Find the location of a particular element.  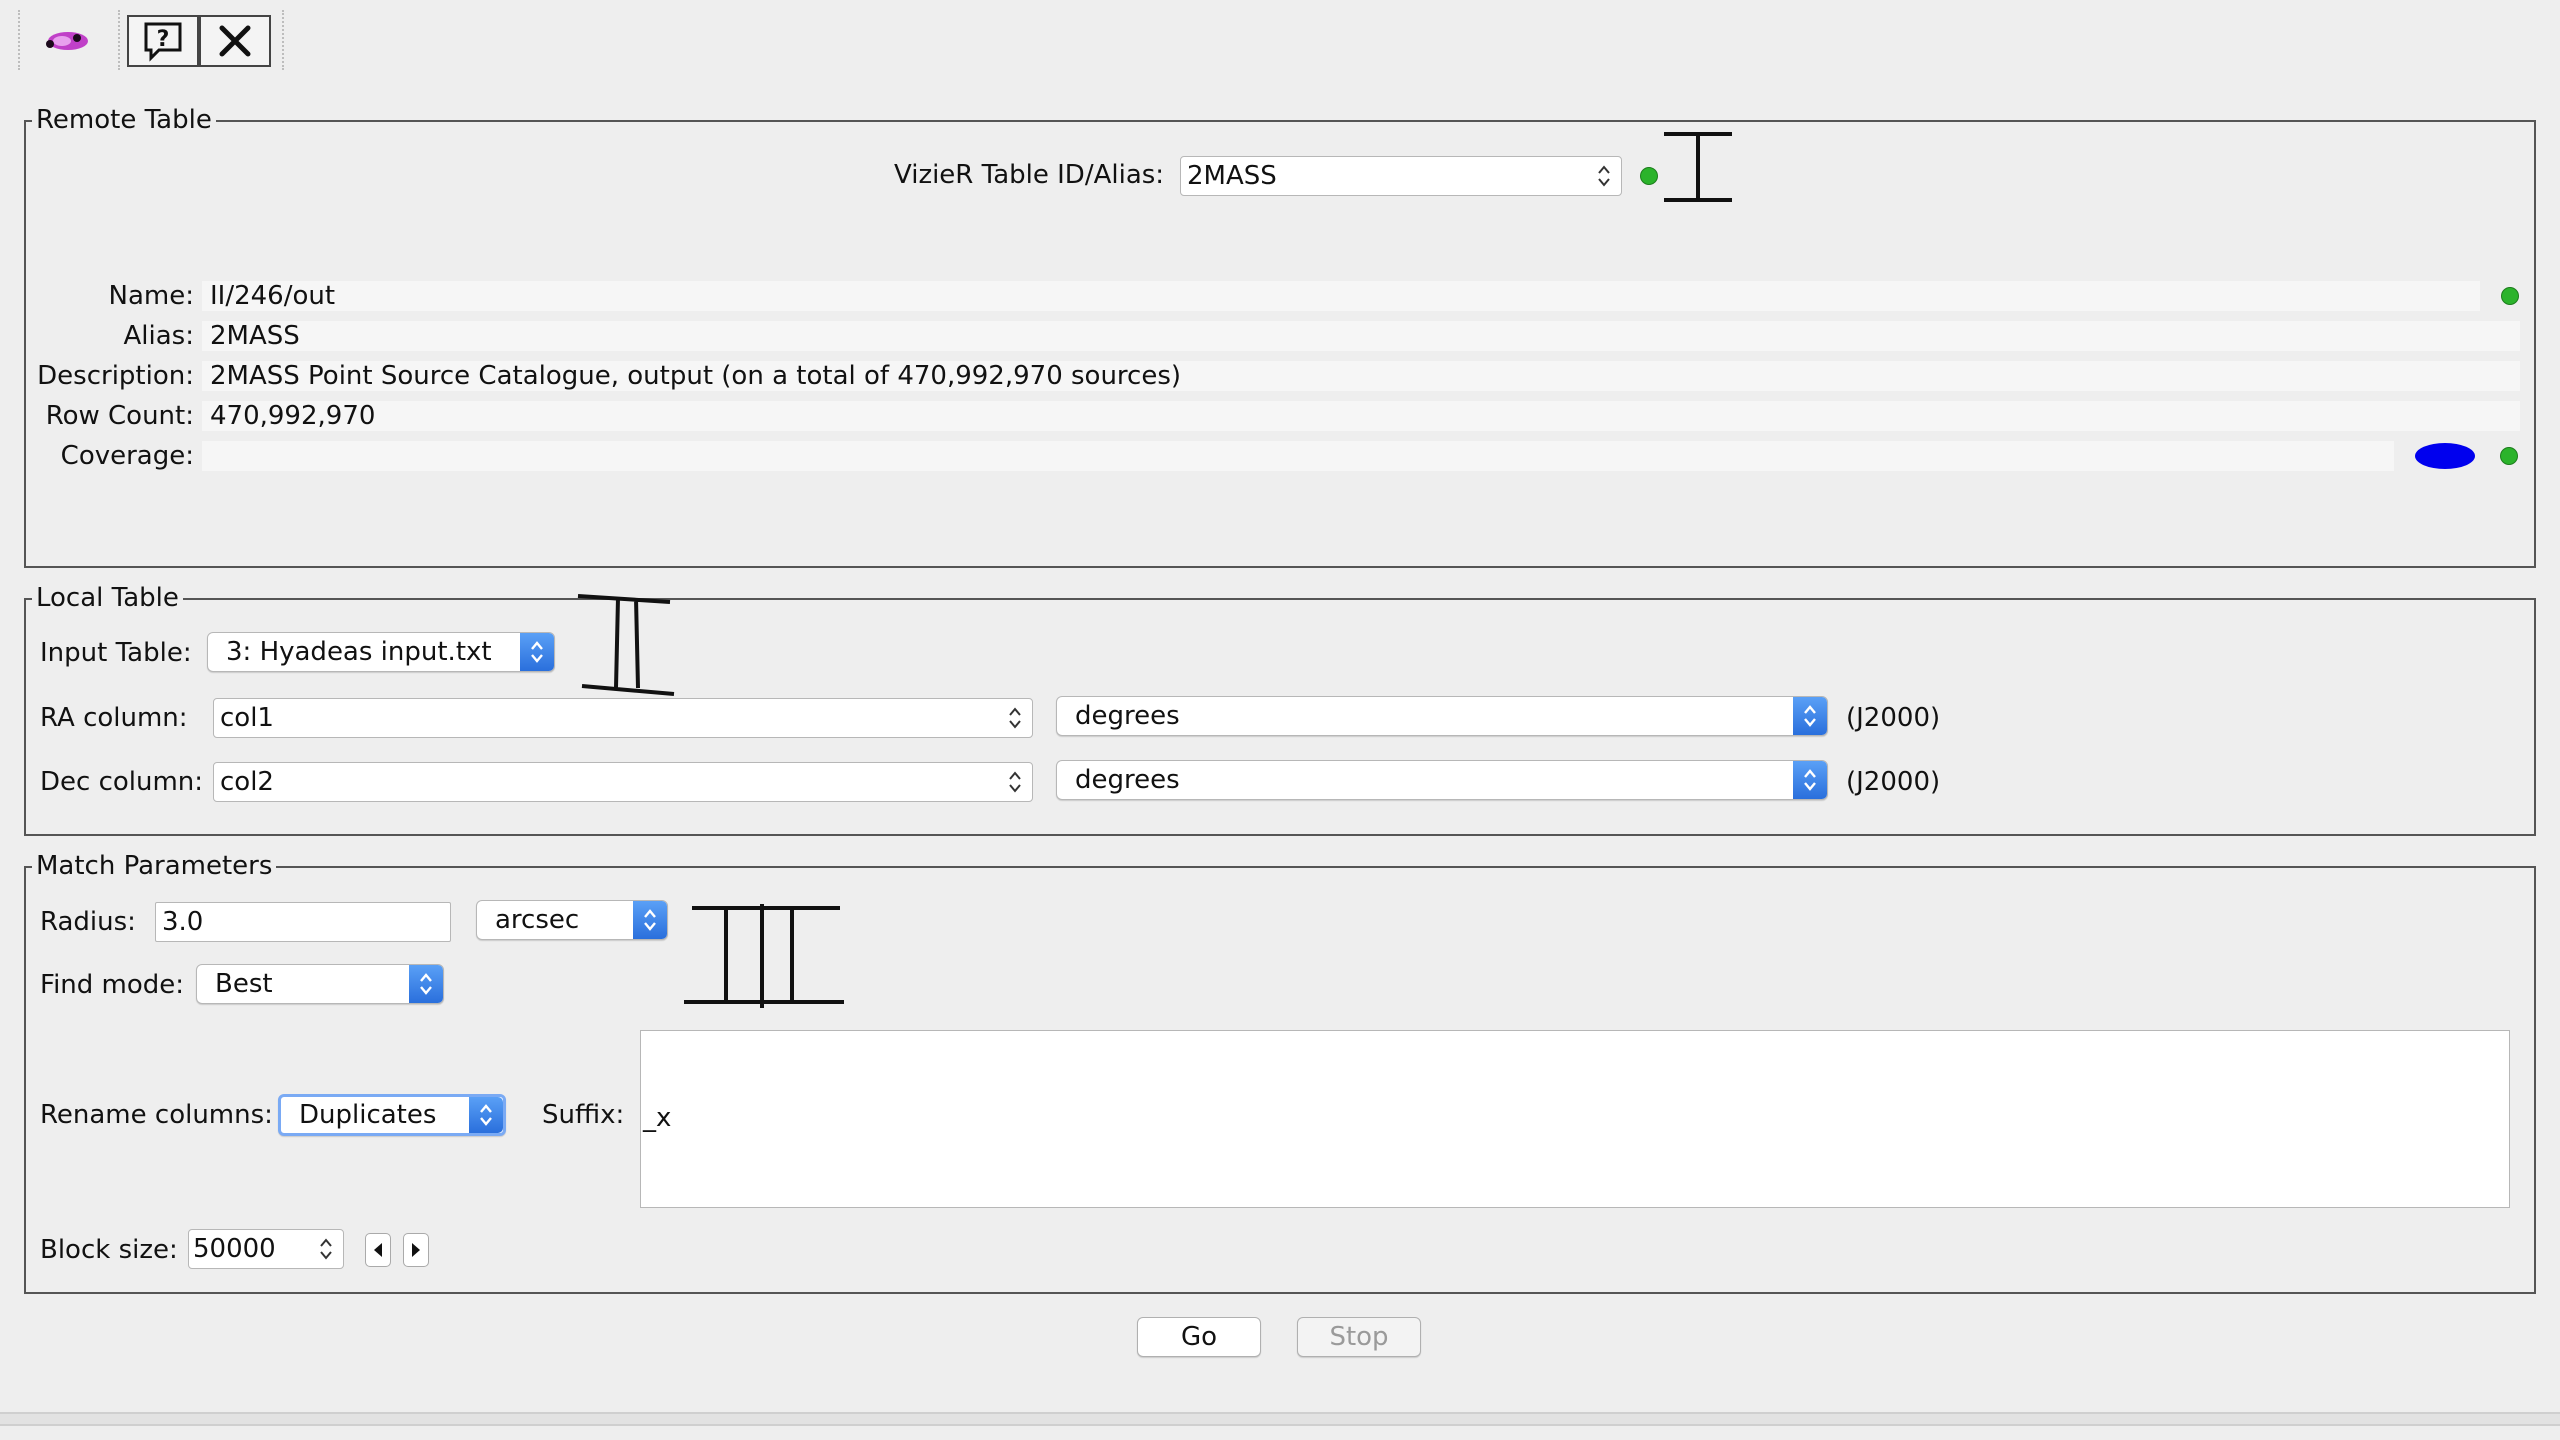

radius-label: Radius: is located at coordinates (88, 922).